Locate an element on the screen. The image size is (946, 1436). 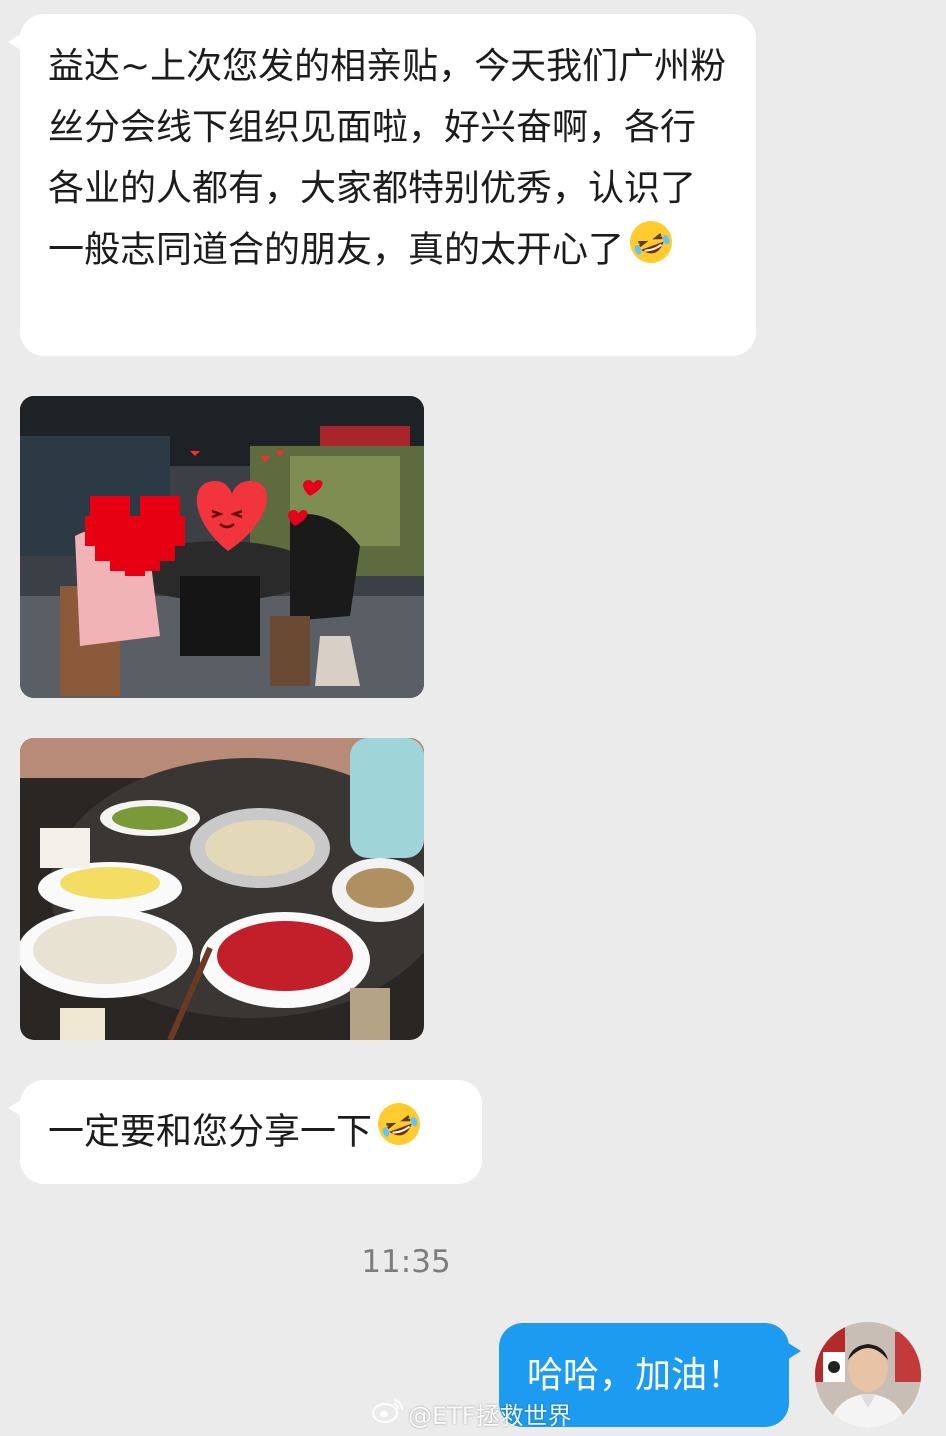
group-dinner-photo is located at coordinates (222, 547).